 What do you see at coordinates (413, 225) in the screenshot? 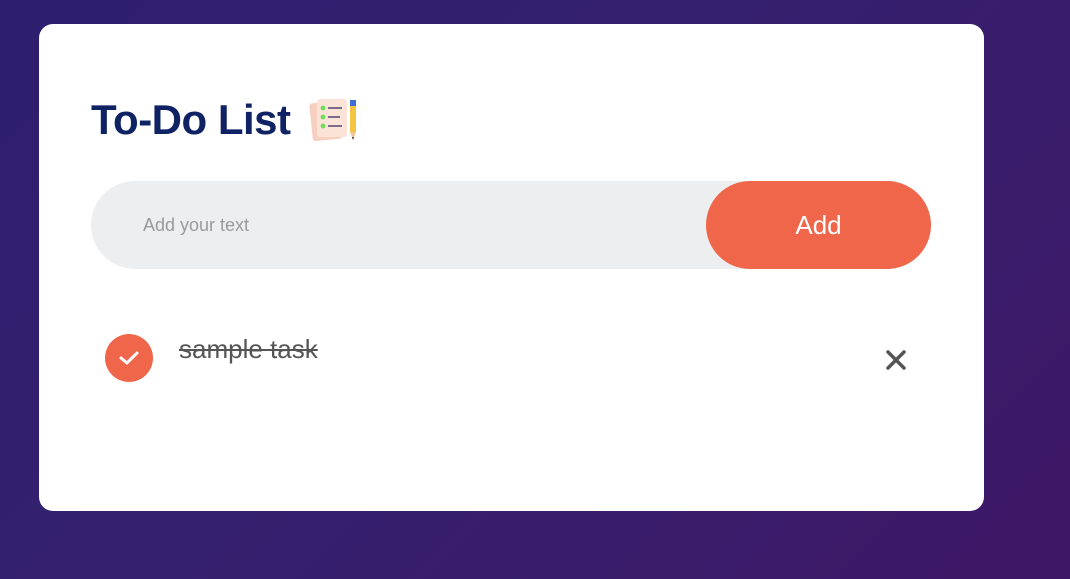
I see `task-input` at bounding box center [413, 225].